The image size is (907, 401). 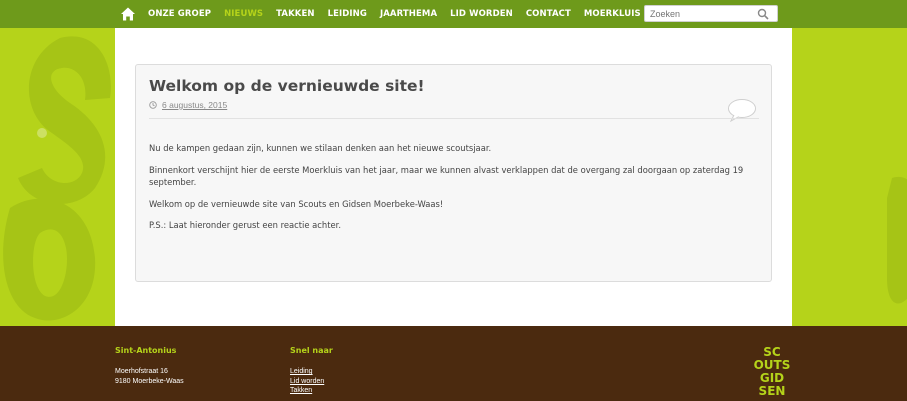 What do you see at coordinates (548, 14) in the screenshot?
I see `nav-item-contact: CONTACT` at bounding box center [548, 14].